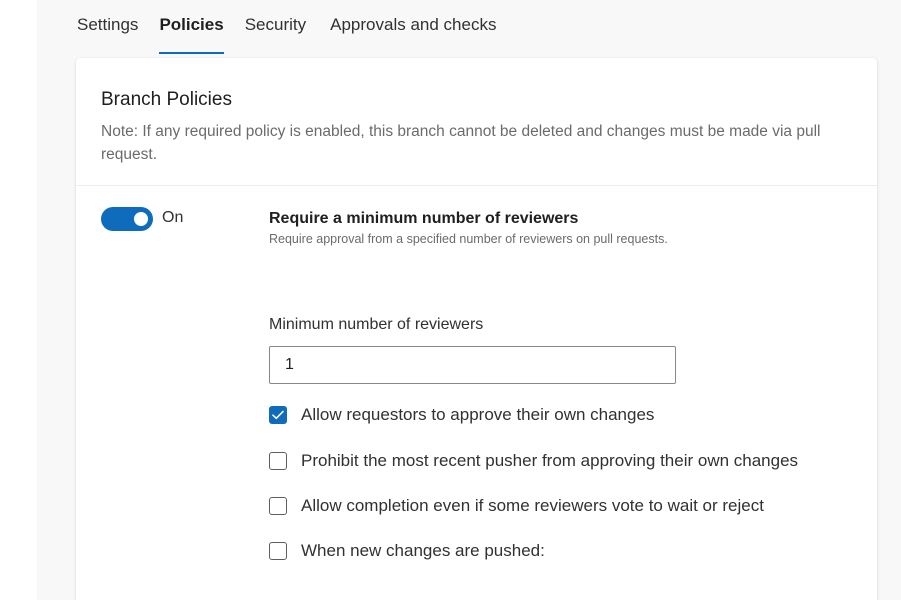 Image resolution: width=901 pixels, height=600 pixels. Describe the element at coordinates (275, 35) in the screenshot. I see `tab-security: Security` at that location.